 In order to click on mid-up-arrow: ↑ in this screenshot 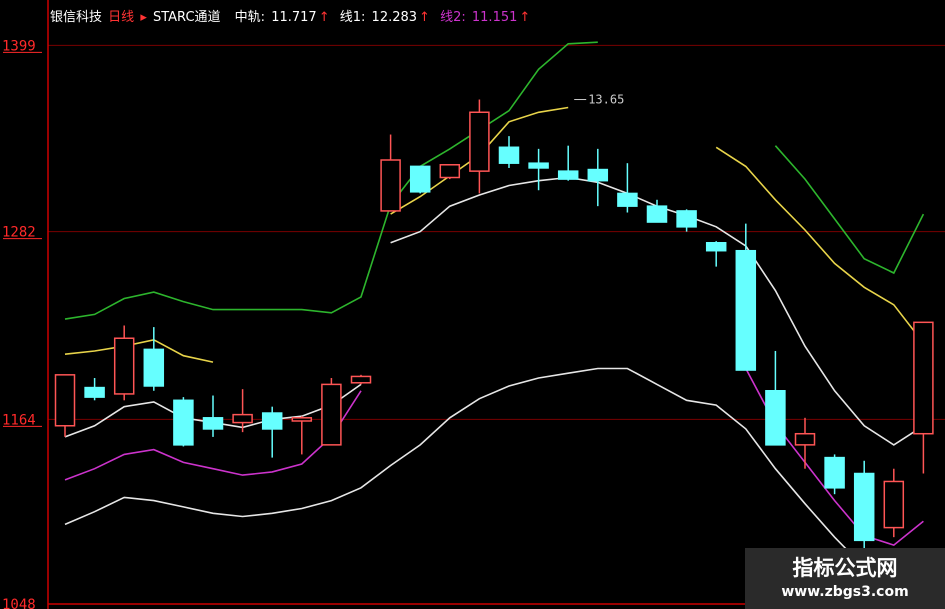, I will do `click(324, 17)`.